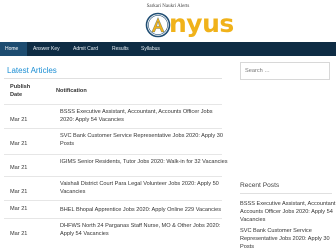  What do you see at coordinates (285, 71) in the screenshot?
I see `search-input` at bounding box center [285, 71].